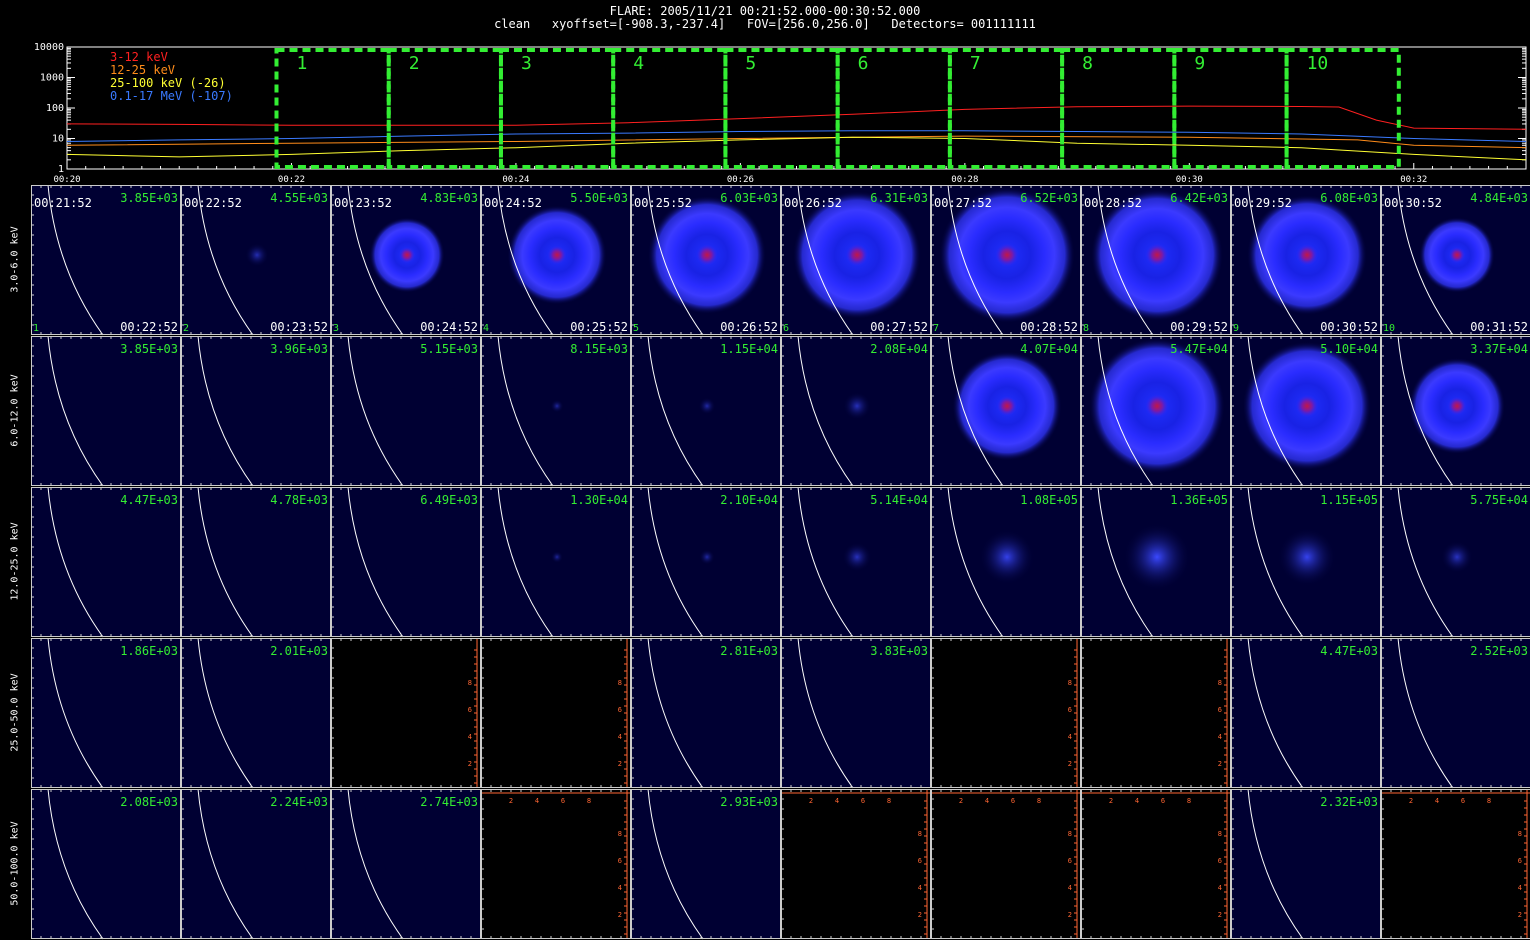  Describe the element at coordinates (449, 500) in the screenshot. I see `cell-max-value: 6.49E+03` at that location.